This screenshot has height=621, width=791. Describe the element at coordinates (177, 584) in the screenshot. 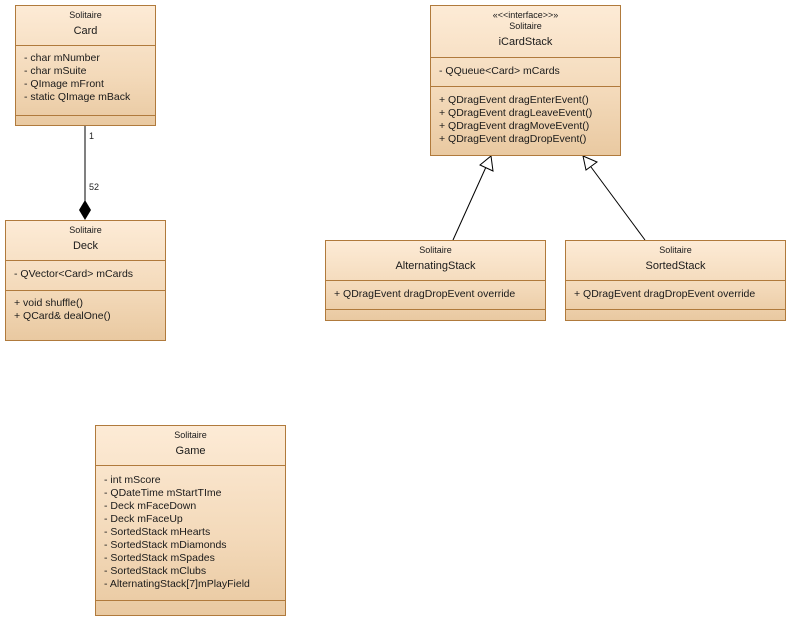

I see `attribute: - AlternatingStack[7]mPlayField` at that location.